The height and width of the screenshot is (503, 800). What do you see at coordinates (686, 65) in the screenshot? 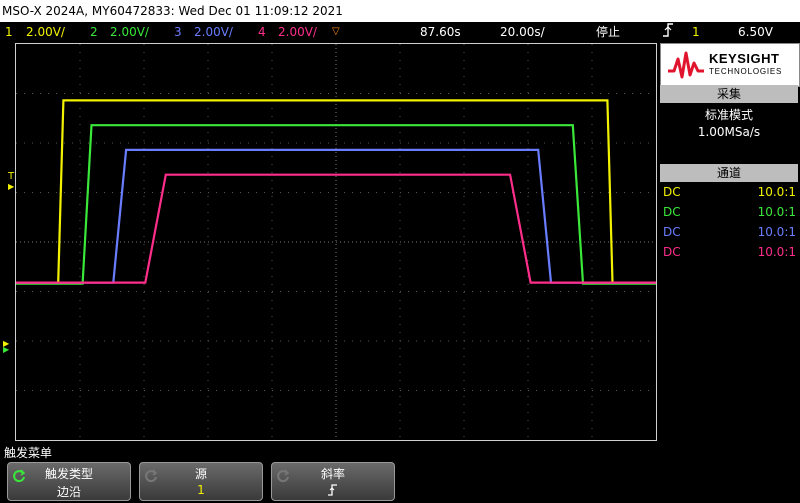
I see `keysight-wave-icon` at bounding box center [686, 65].